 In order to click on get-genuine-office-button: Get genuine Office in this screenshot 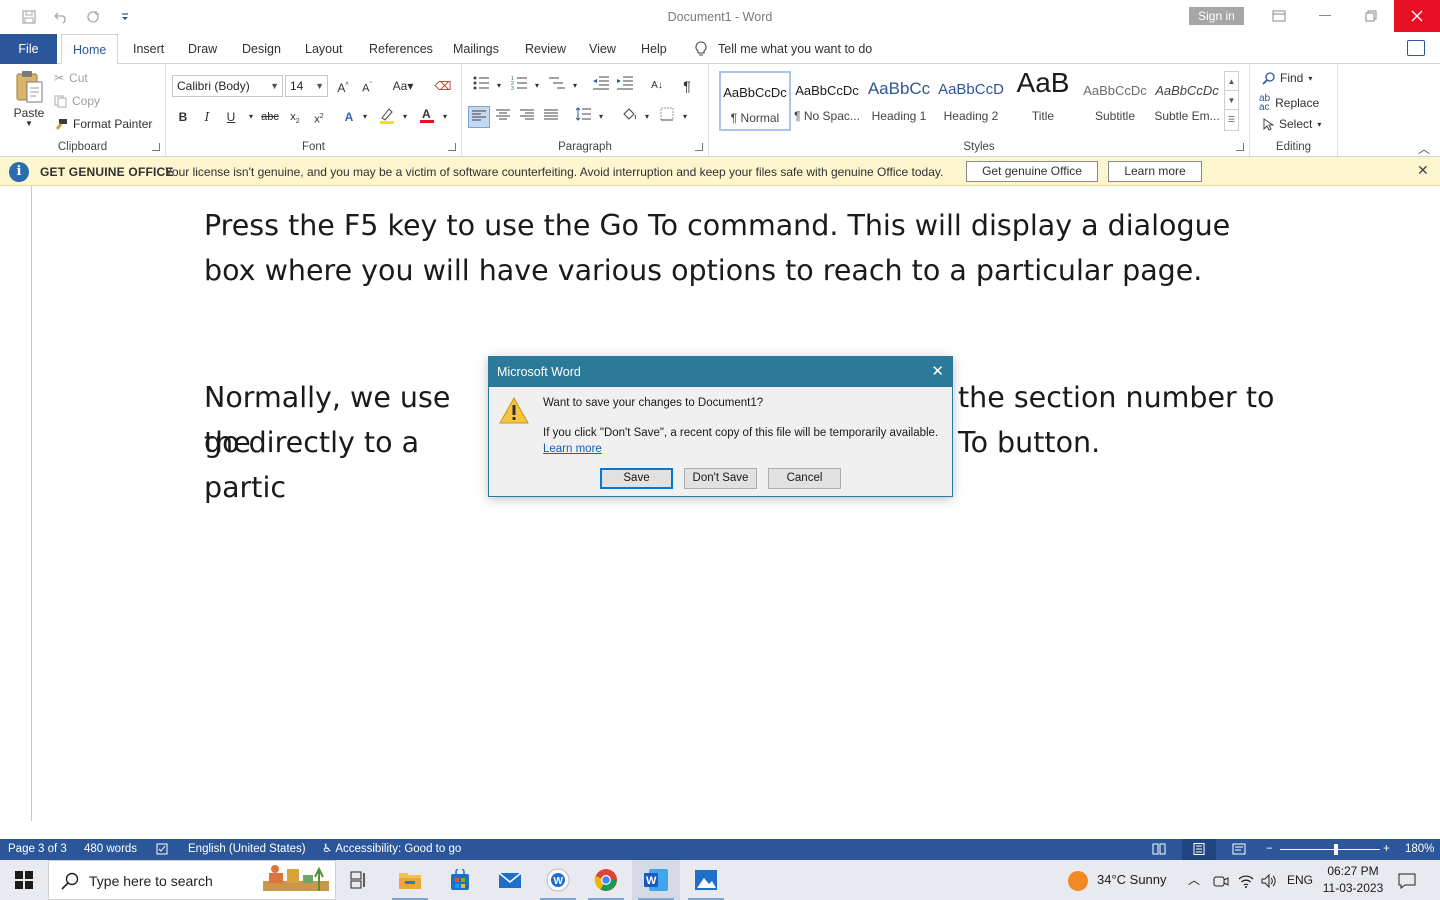, I will do `click(1032, 171)`.